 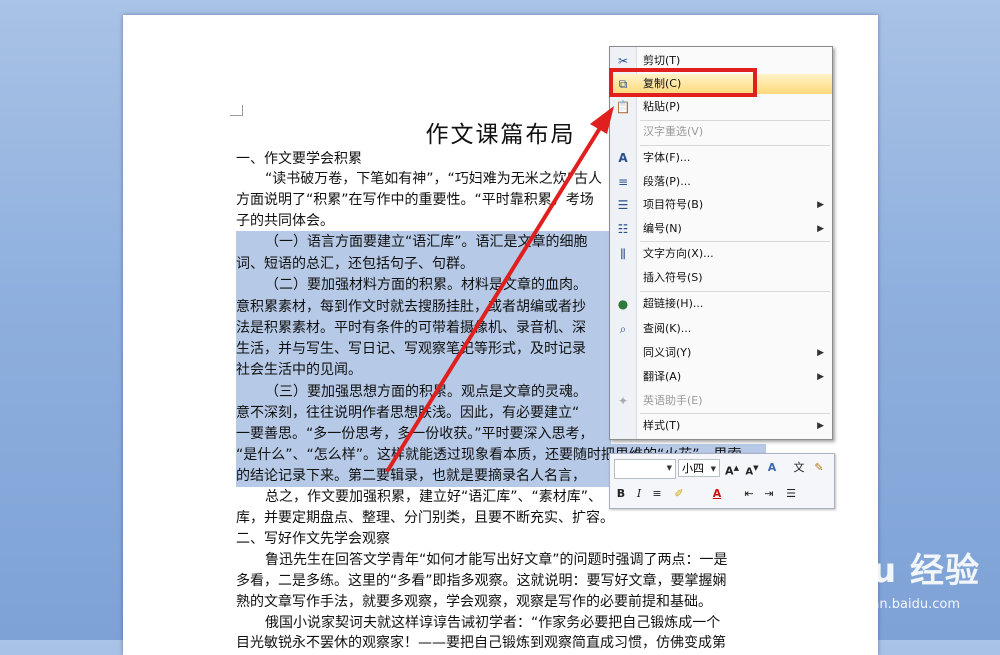 What do you see at coordinates (875, 571) in the screenshot?
I see `baidu-watermark: Bai du 经验` at bounding box center [875, 571].